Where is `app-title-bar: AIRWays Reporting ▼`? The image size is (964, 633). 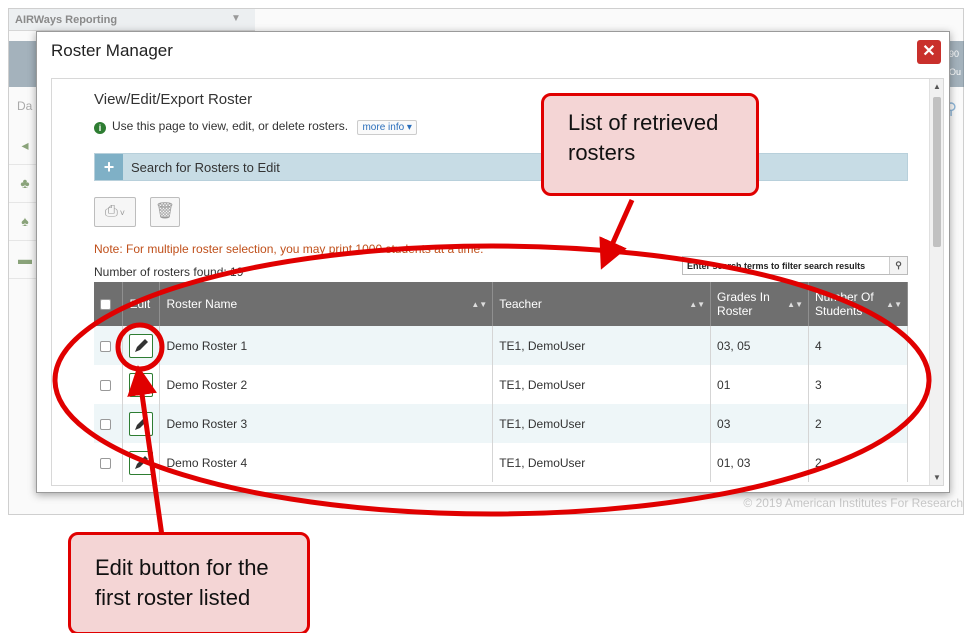 app-title-bar: AIRWays Reporting ▼ is located at coordinates (132, 20).